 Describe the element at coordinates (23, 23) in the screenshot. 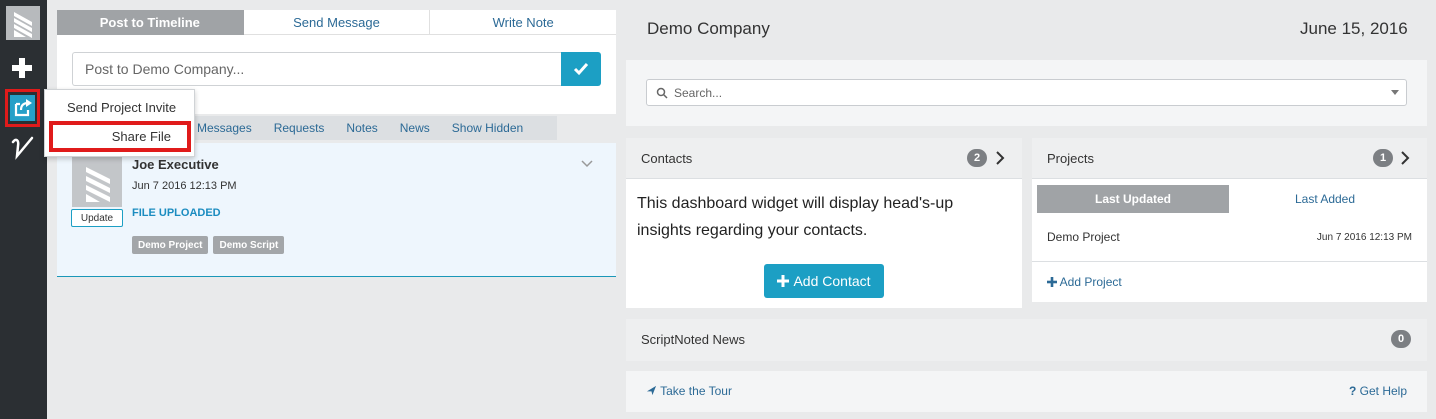

I see `logo-icon` at that location.